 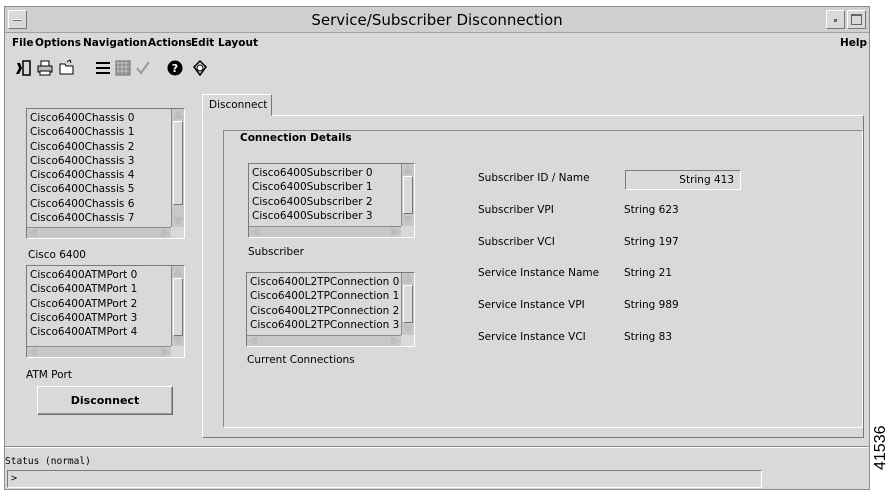 What do you see at coordinates (115, 43) in the screenshot?
I see `menu-navigation: Navigation` at bounding box center [115, 43].